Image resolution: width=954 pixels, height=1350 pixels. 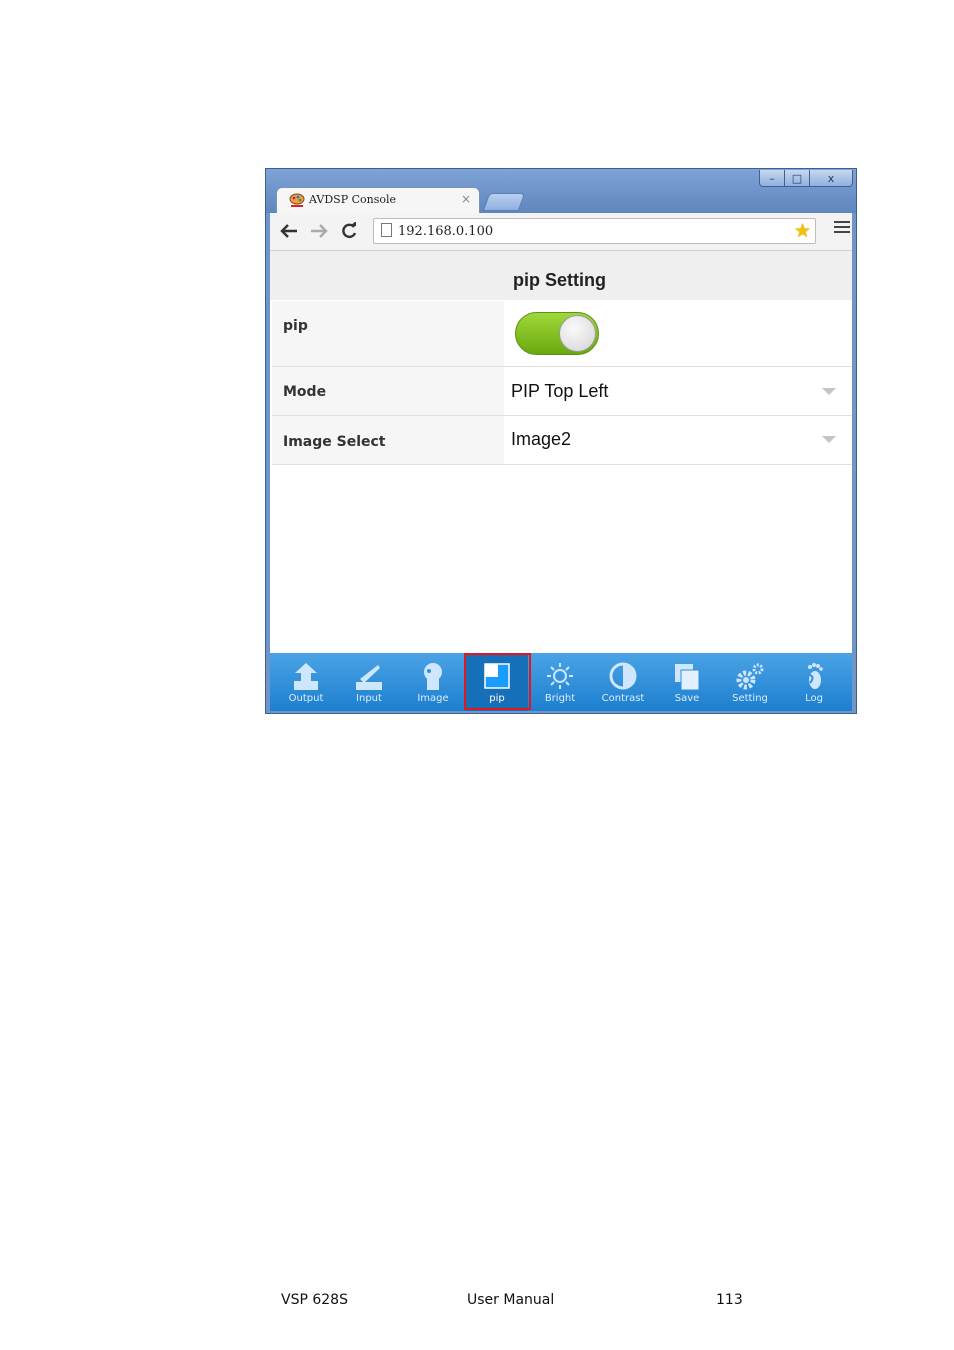 What do you see at coordinates (445, 231) in the screenshot?
I see `url-text: 192.168.0.100` at bounding box center [445, 231].